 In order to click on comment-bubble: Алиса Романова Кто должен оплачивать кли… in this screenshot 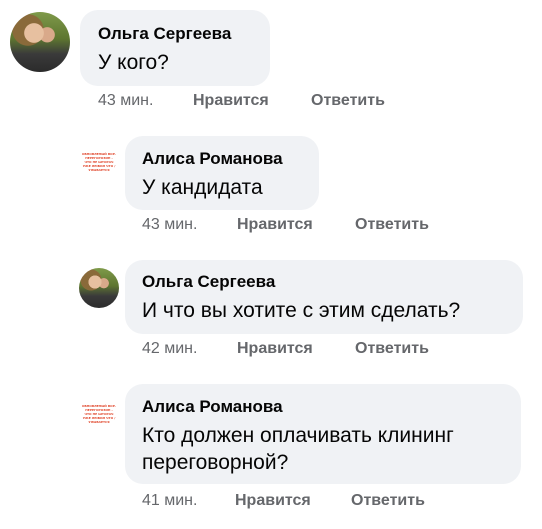, I will do `click(323, 434)`.